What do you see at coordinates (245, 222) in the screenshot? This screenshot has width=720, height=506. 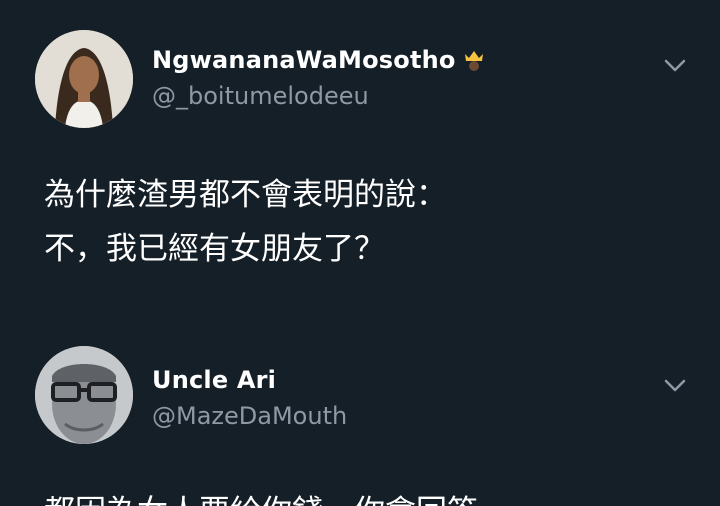 I see `tweet-text: 為什麼渣男都不會表明的說： 不，我已經有女朋友了？` at bounding box center [245, 222].